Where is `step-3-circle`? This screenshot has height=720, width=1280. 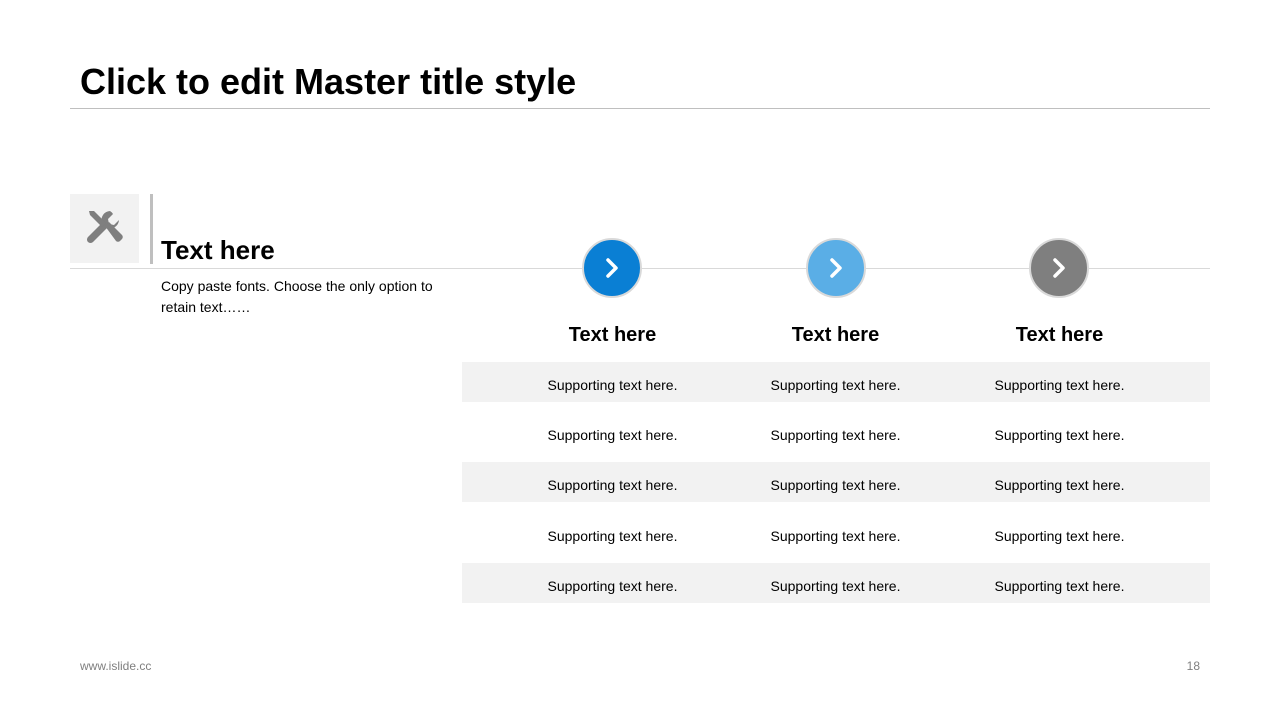 step-3-circle is located at coordinates (1059, 268).